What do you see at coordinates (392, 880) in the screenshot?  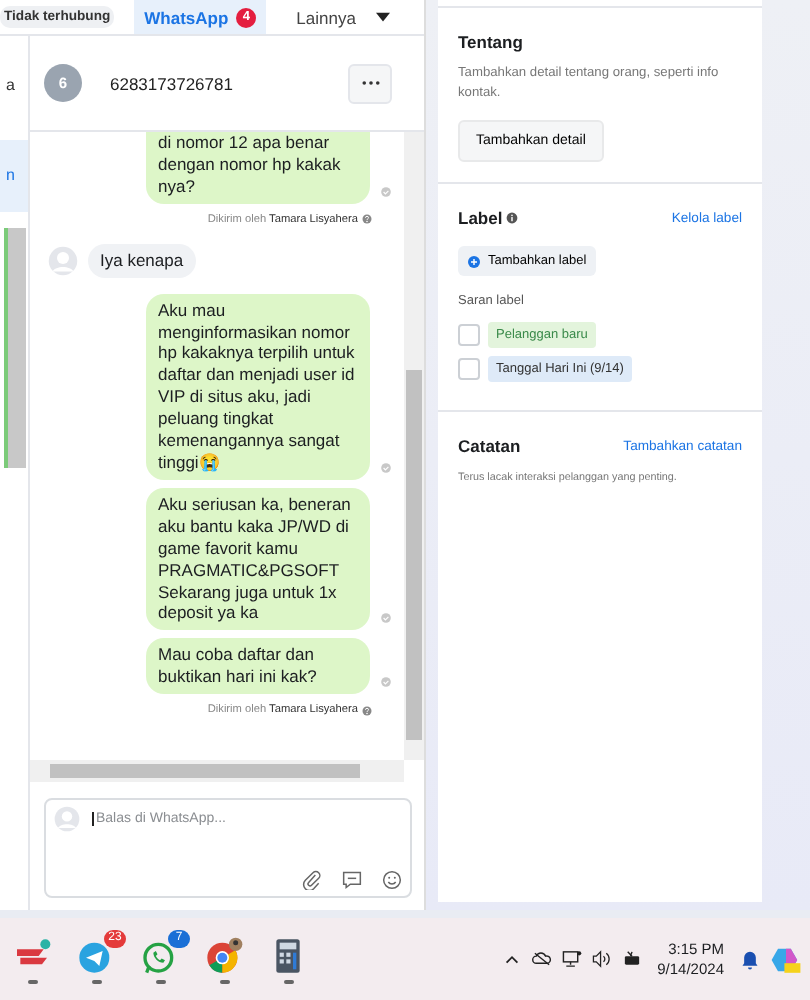 I see `emoji-icon` at bounding box center [392, 880].